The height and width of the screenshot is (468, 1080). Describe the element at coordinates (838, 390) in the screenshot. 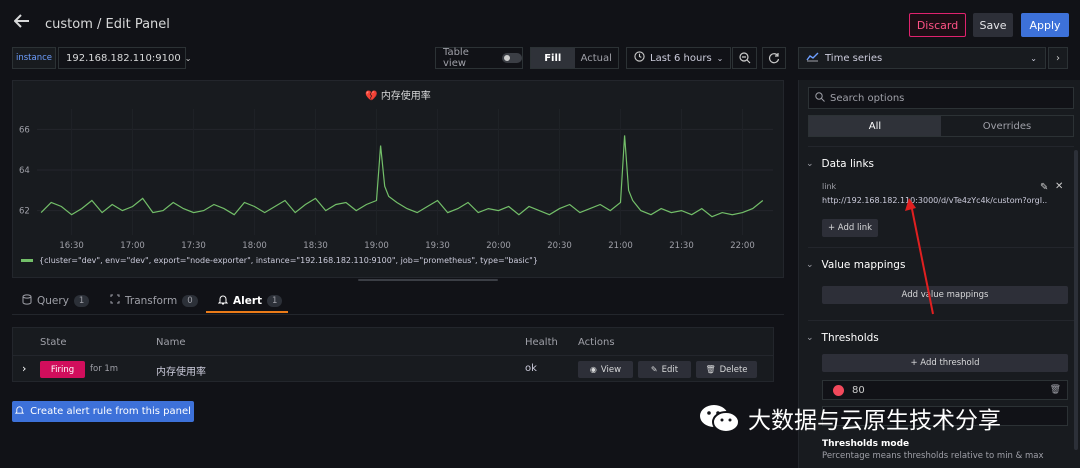

I see `threshold-color-dot` at that location.